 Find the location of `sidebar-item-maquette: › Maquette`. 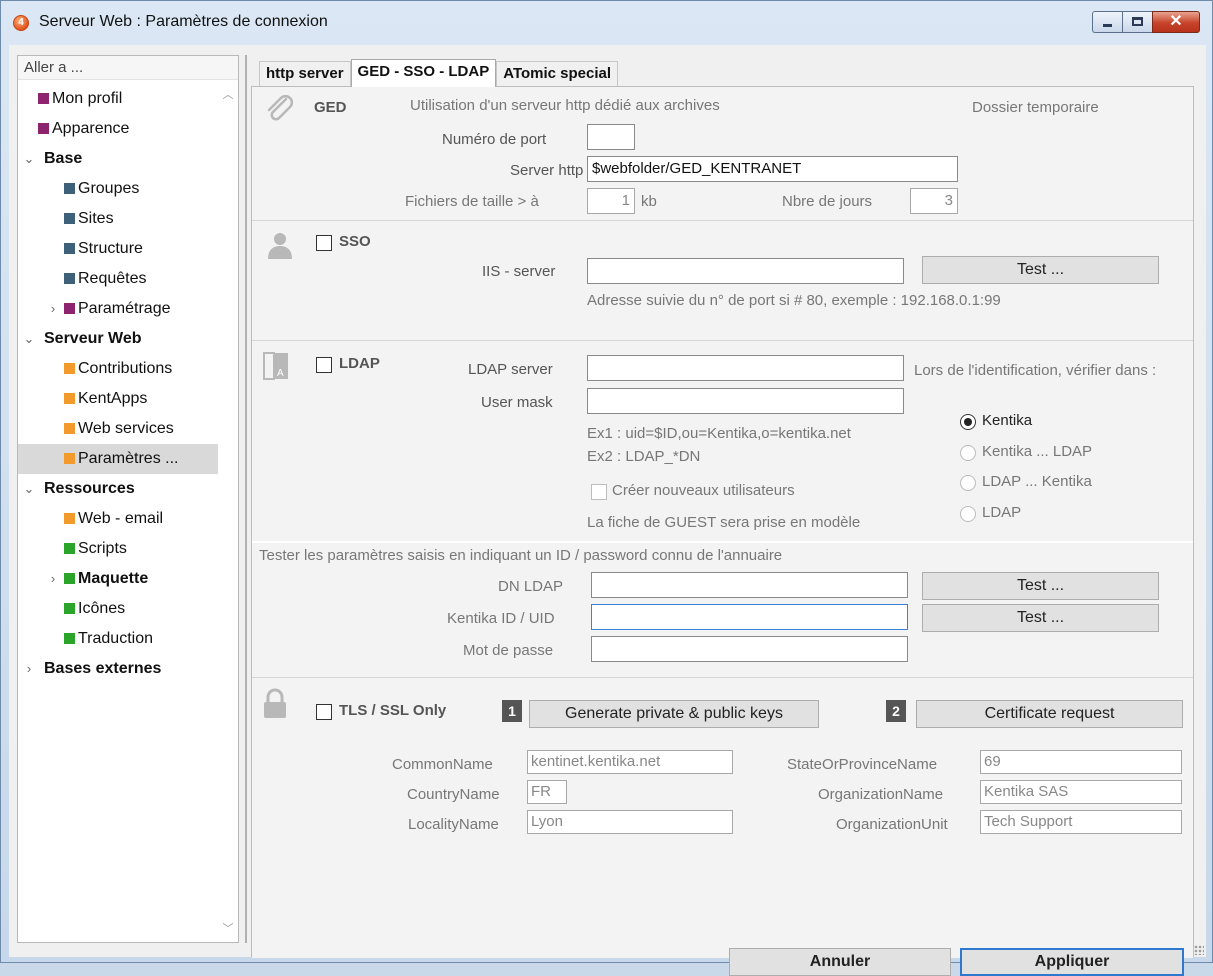

sidebar-item-maquette: › Maquette is located at coordinates (118, 579).